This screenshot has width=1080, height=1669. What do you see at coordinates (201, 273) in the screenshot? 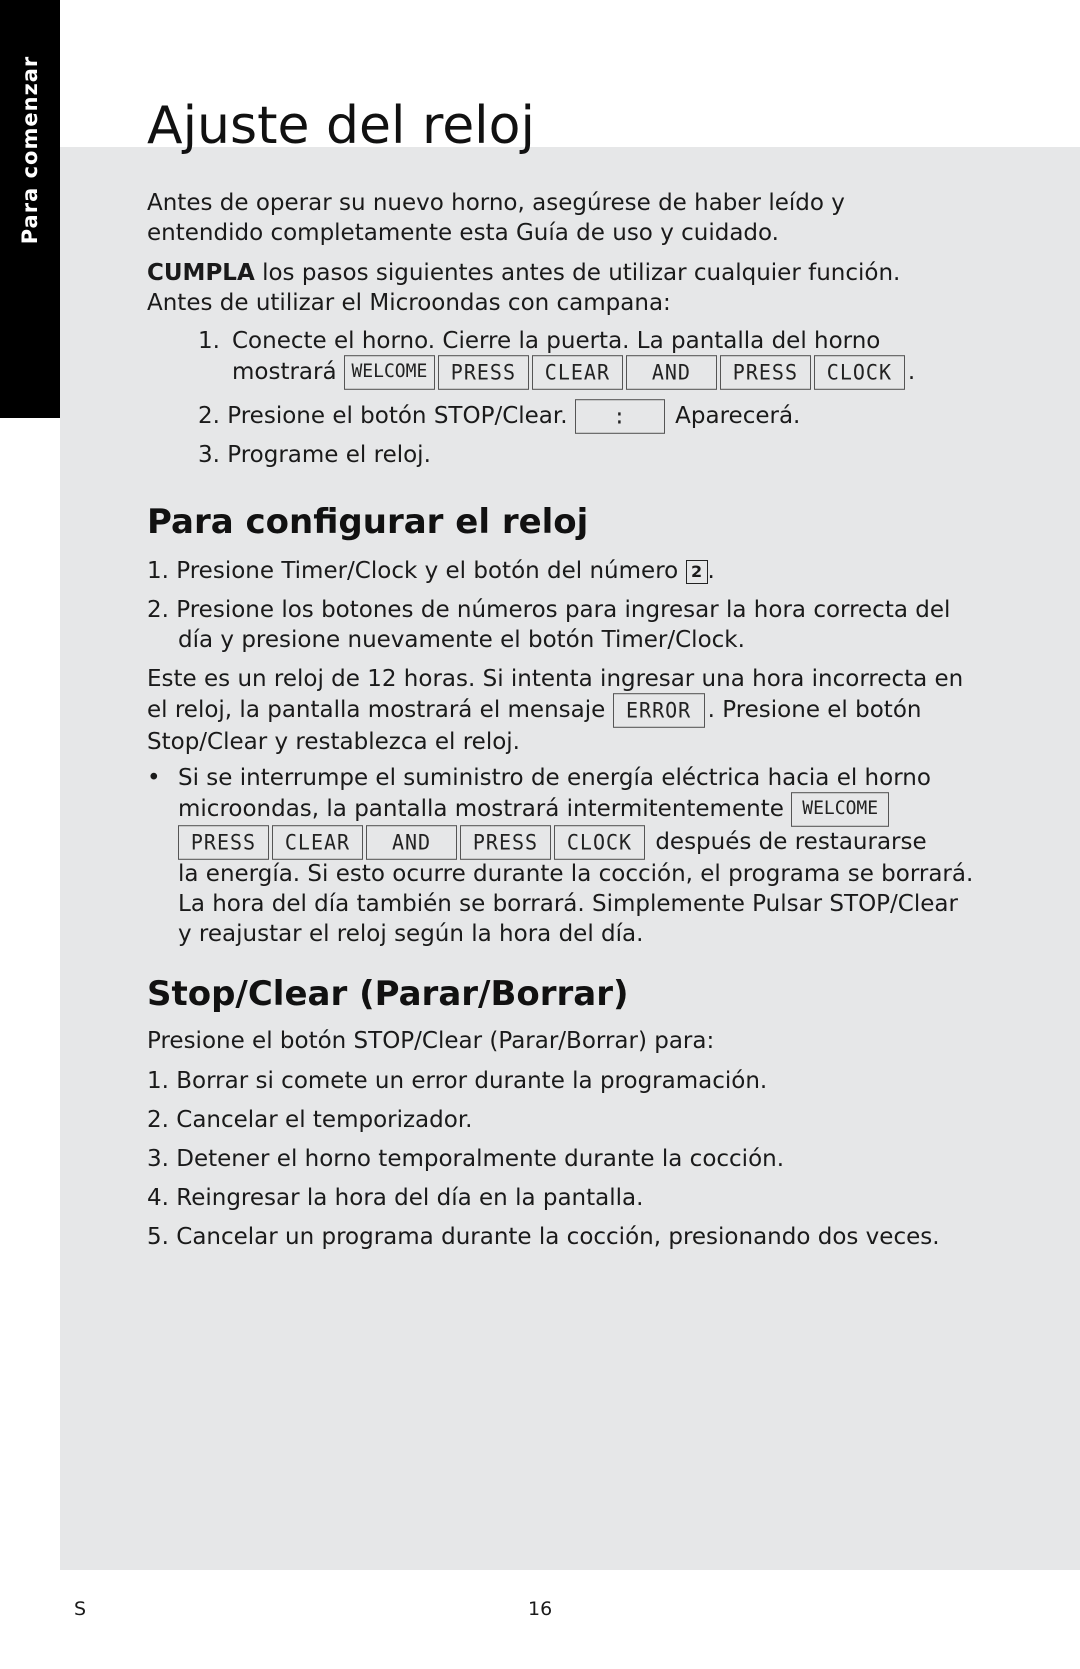
I see `intro-bold: CUMPLA` at bounding box center [201, 273].